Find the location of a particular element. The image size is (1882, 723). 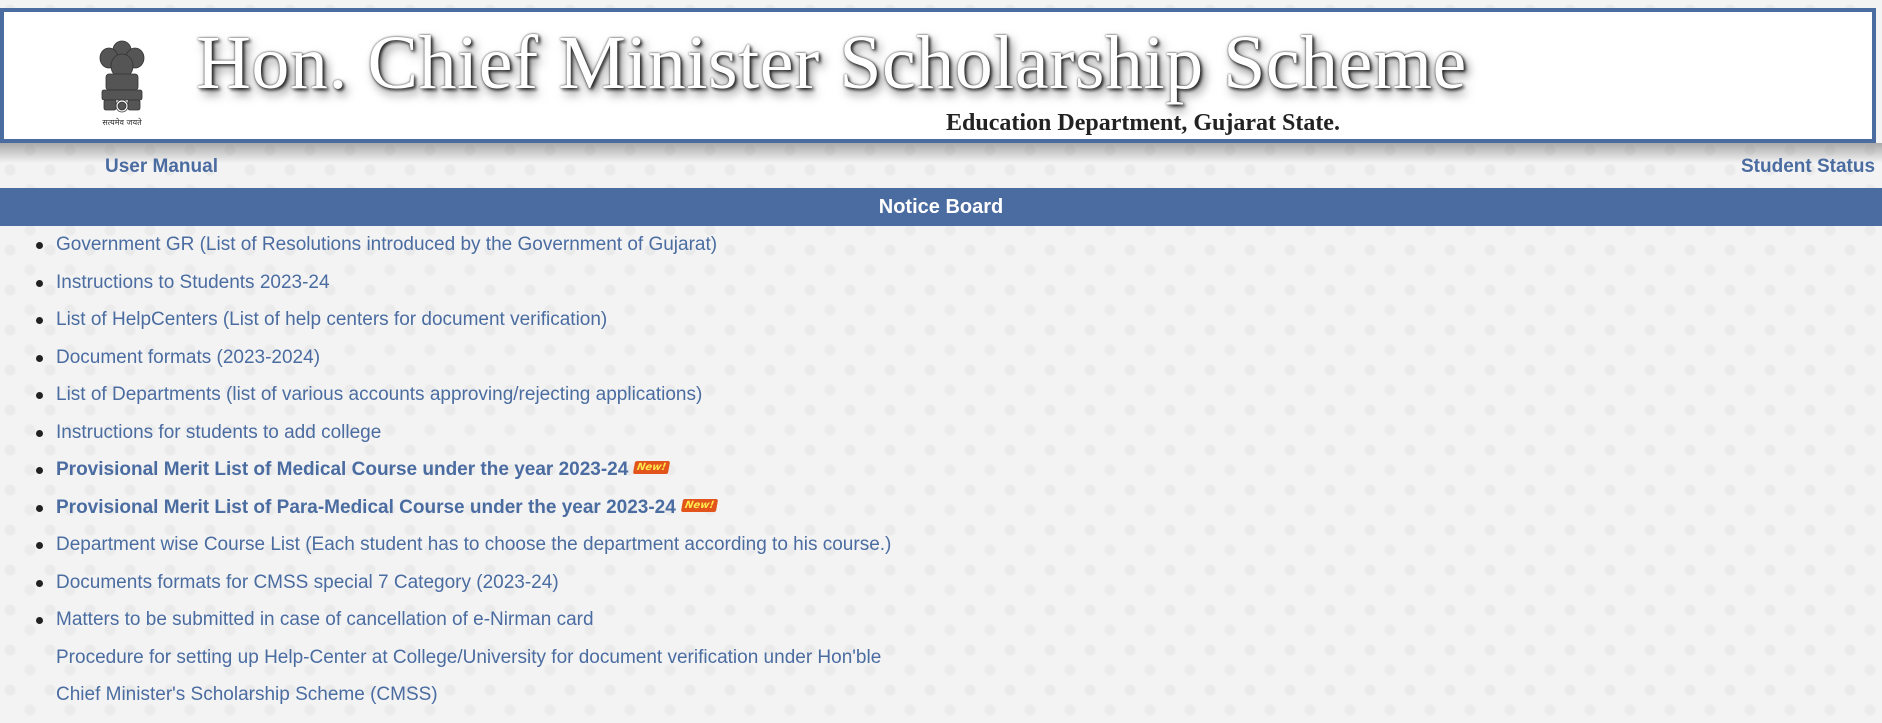

page-title: Hon. Chief Minister Scholarship Scheme is located at coordinates (831, 63).